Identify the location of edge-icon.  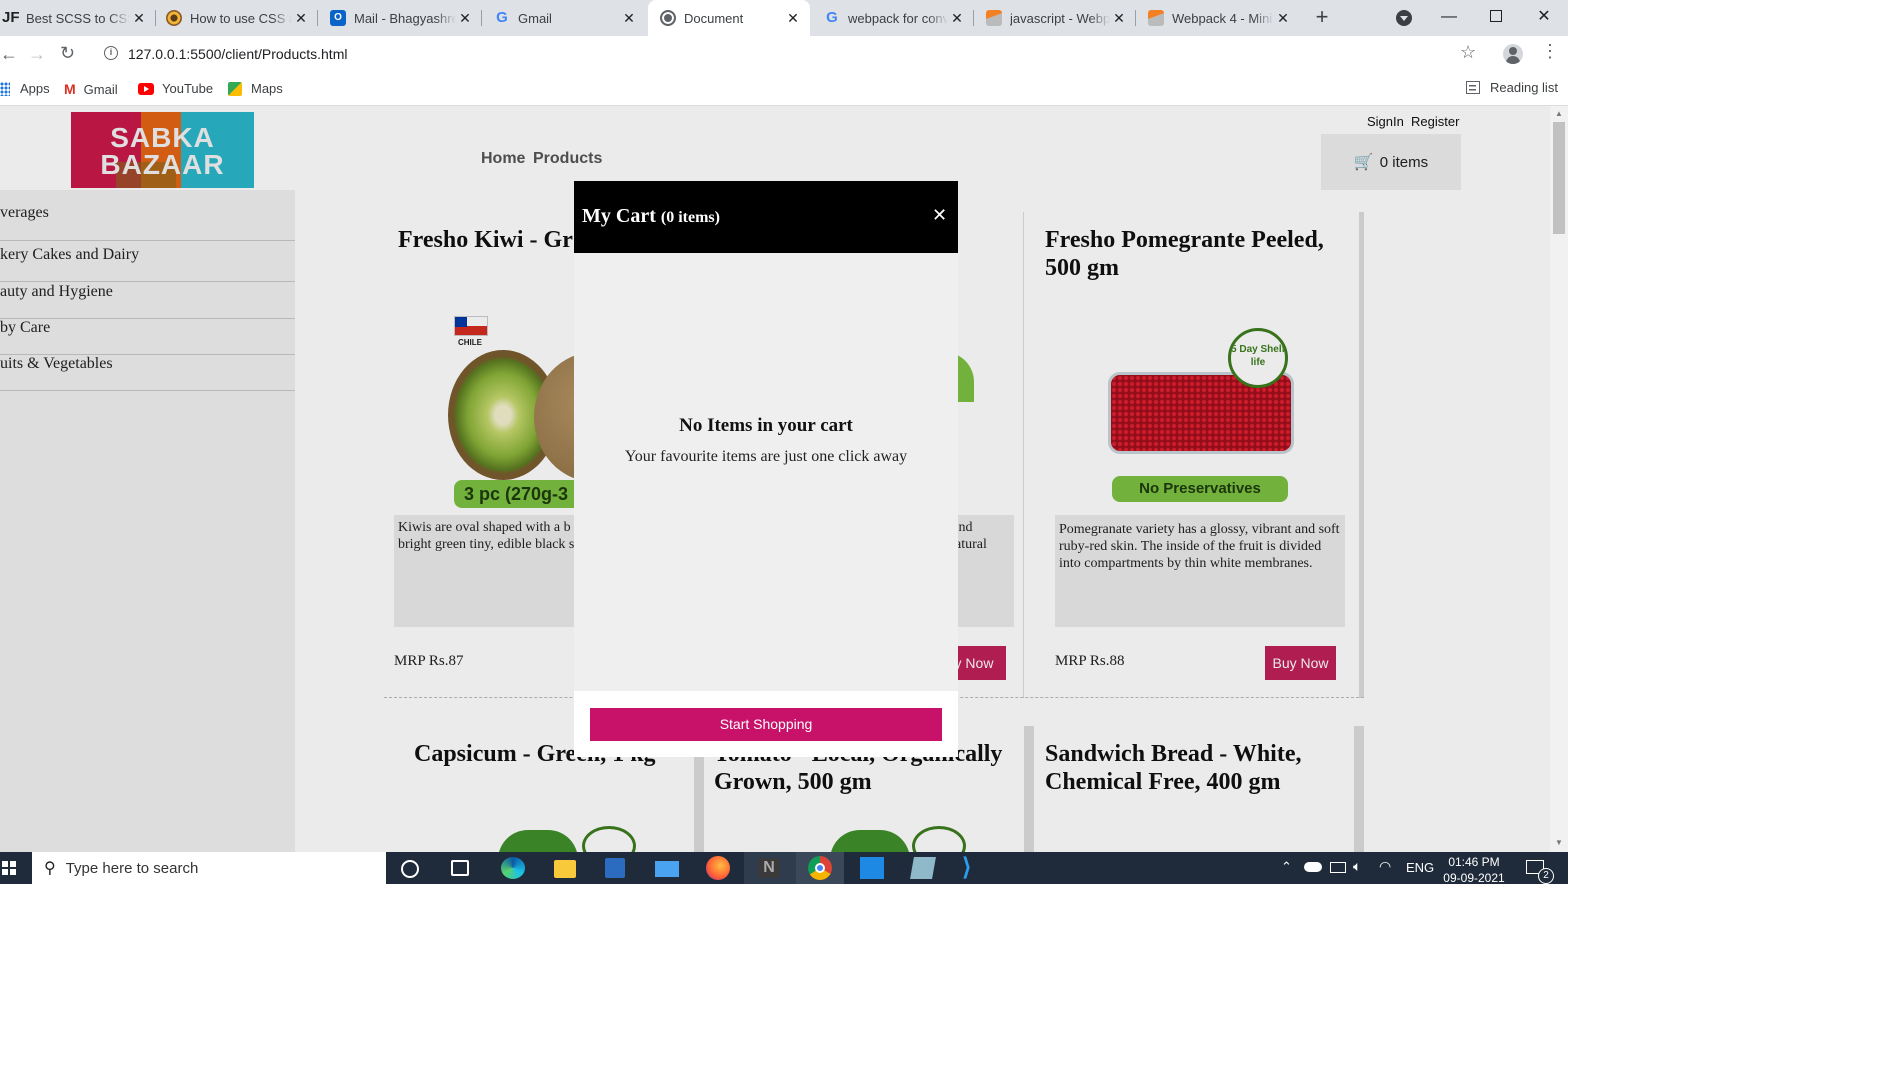
(513, 868).